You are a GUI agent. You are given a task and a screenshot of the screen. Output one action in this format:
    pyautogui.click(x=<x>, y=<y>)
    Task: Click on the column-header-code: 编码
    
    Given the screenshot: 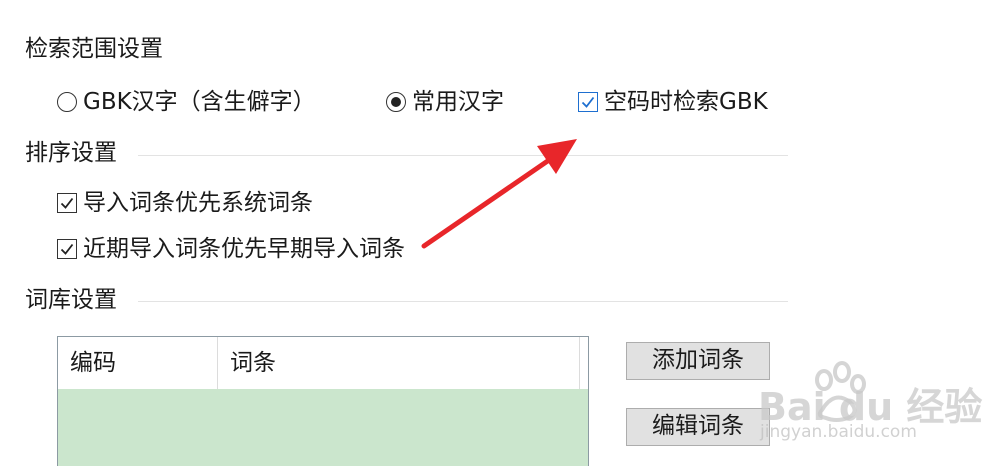 What is the action you would take?
    pyautogui.click(x=138, y=363)
    